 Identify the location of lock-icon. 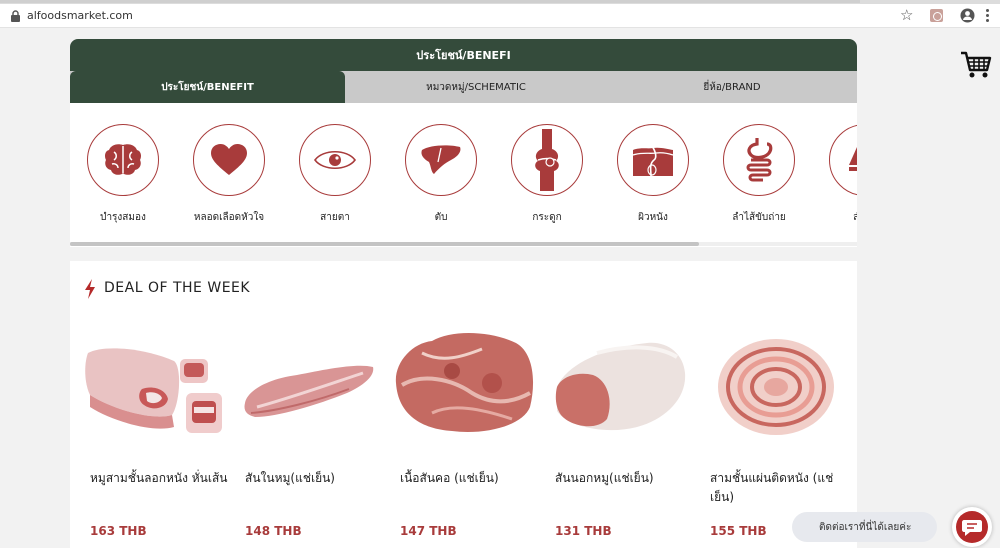
(15, 16).